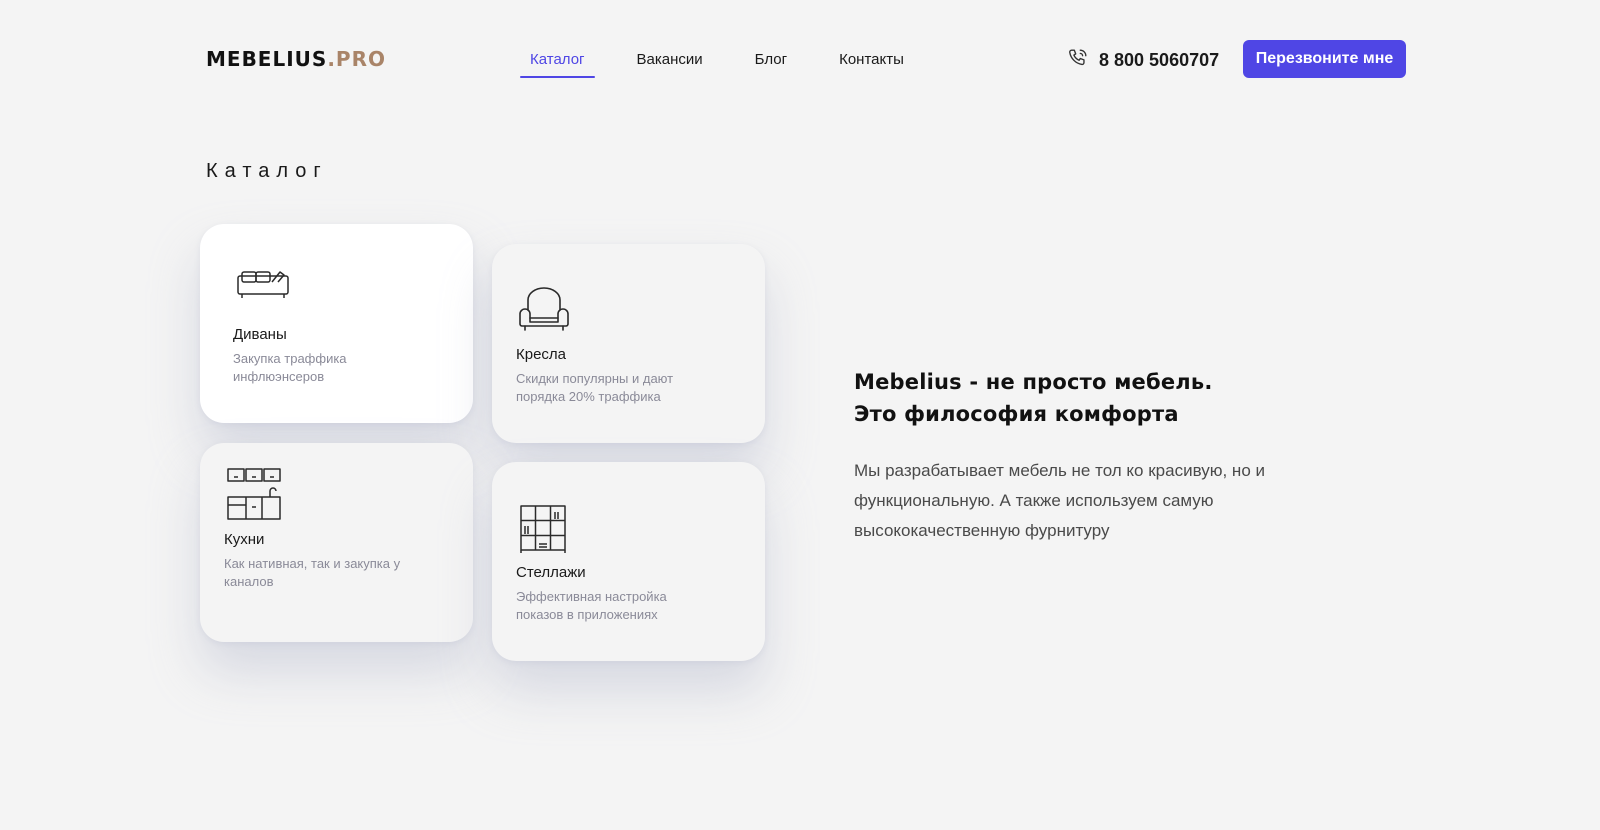  Describe the element at coordinates (543, 531) in the screenshot. I see `shelving-icon` at that location.